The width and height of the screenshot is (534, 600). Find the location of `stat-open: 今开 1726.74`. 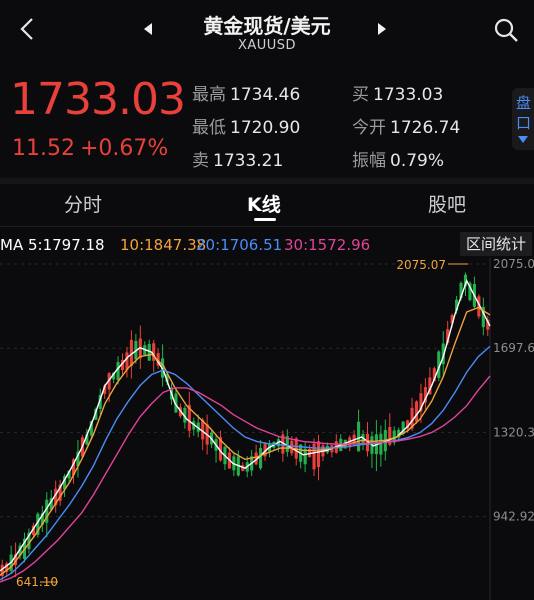

stat-open: 今开 1726.74 is located at coordinates (406, 128).